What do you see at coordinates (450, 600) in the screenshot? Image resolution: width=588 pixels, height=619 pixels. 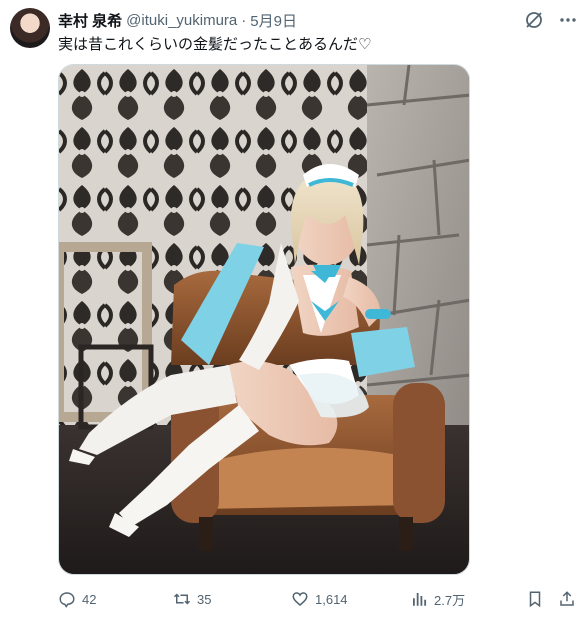 I see `views-count: 2.7万` at bounding box center [450, 600].